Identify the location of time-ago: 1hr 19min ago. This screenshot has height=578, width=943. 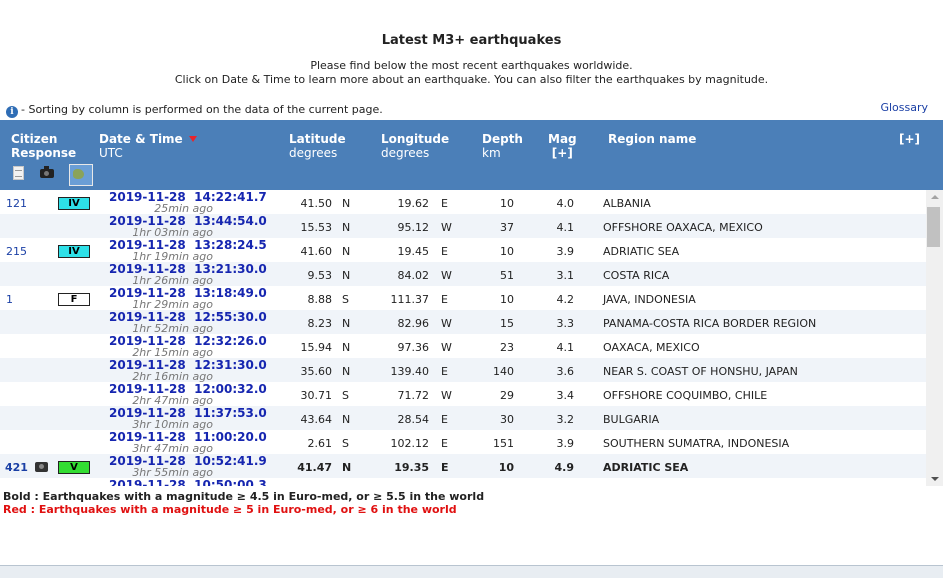
(172, 256).